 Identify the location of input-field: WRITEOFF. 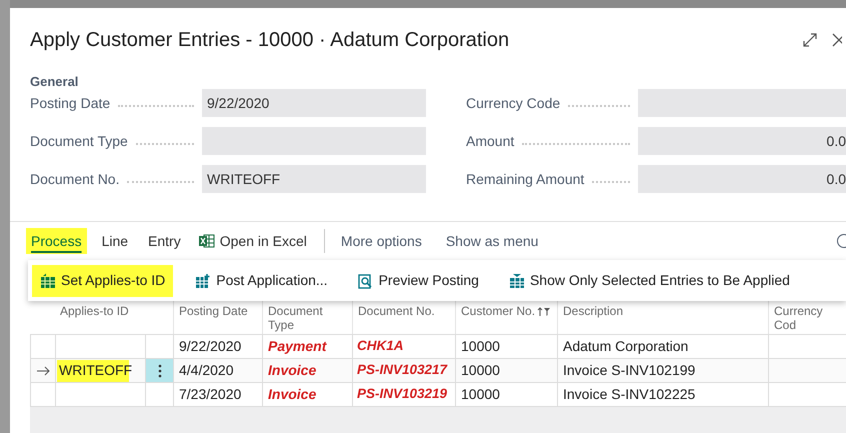
(314, 179).